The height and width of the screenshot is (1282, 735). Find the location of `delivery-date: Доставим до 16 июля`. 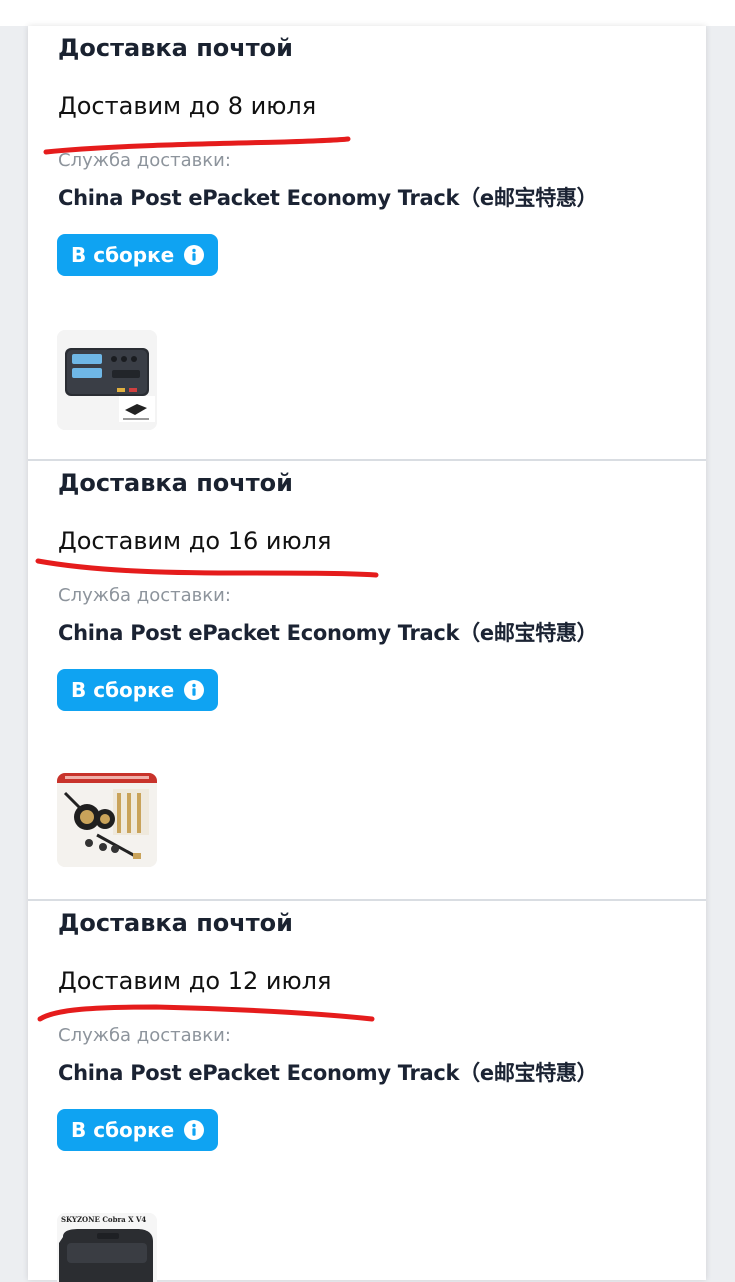

delivery-date: Доставим до 16 июля is located at coordinates (195, 541).